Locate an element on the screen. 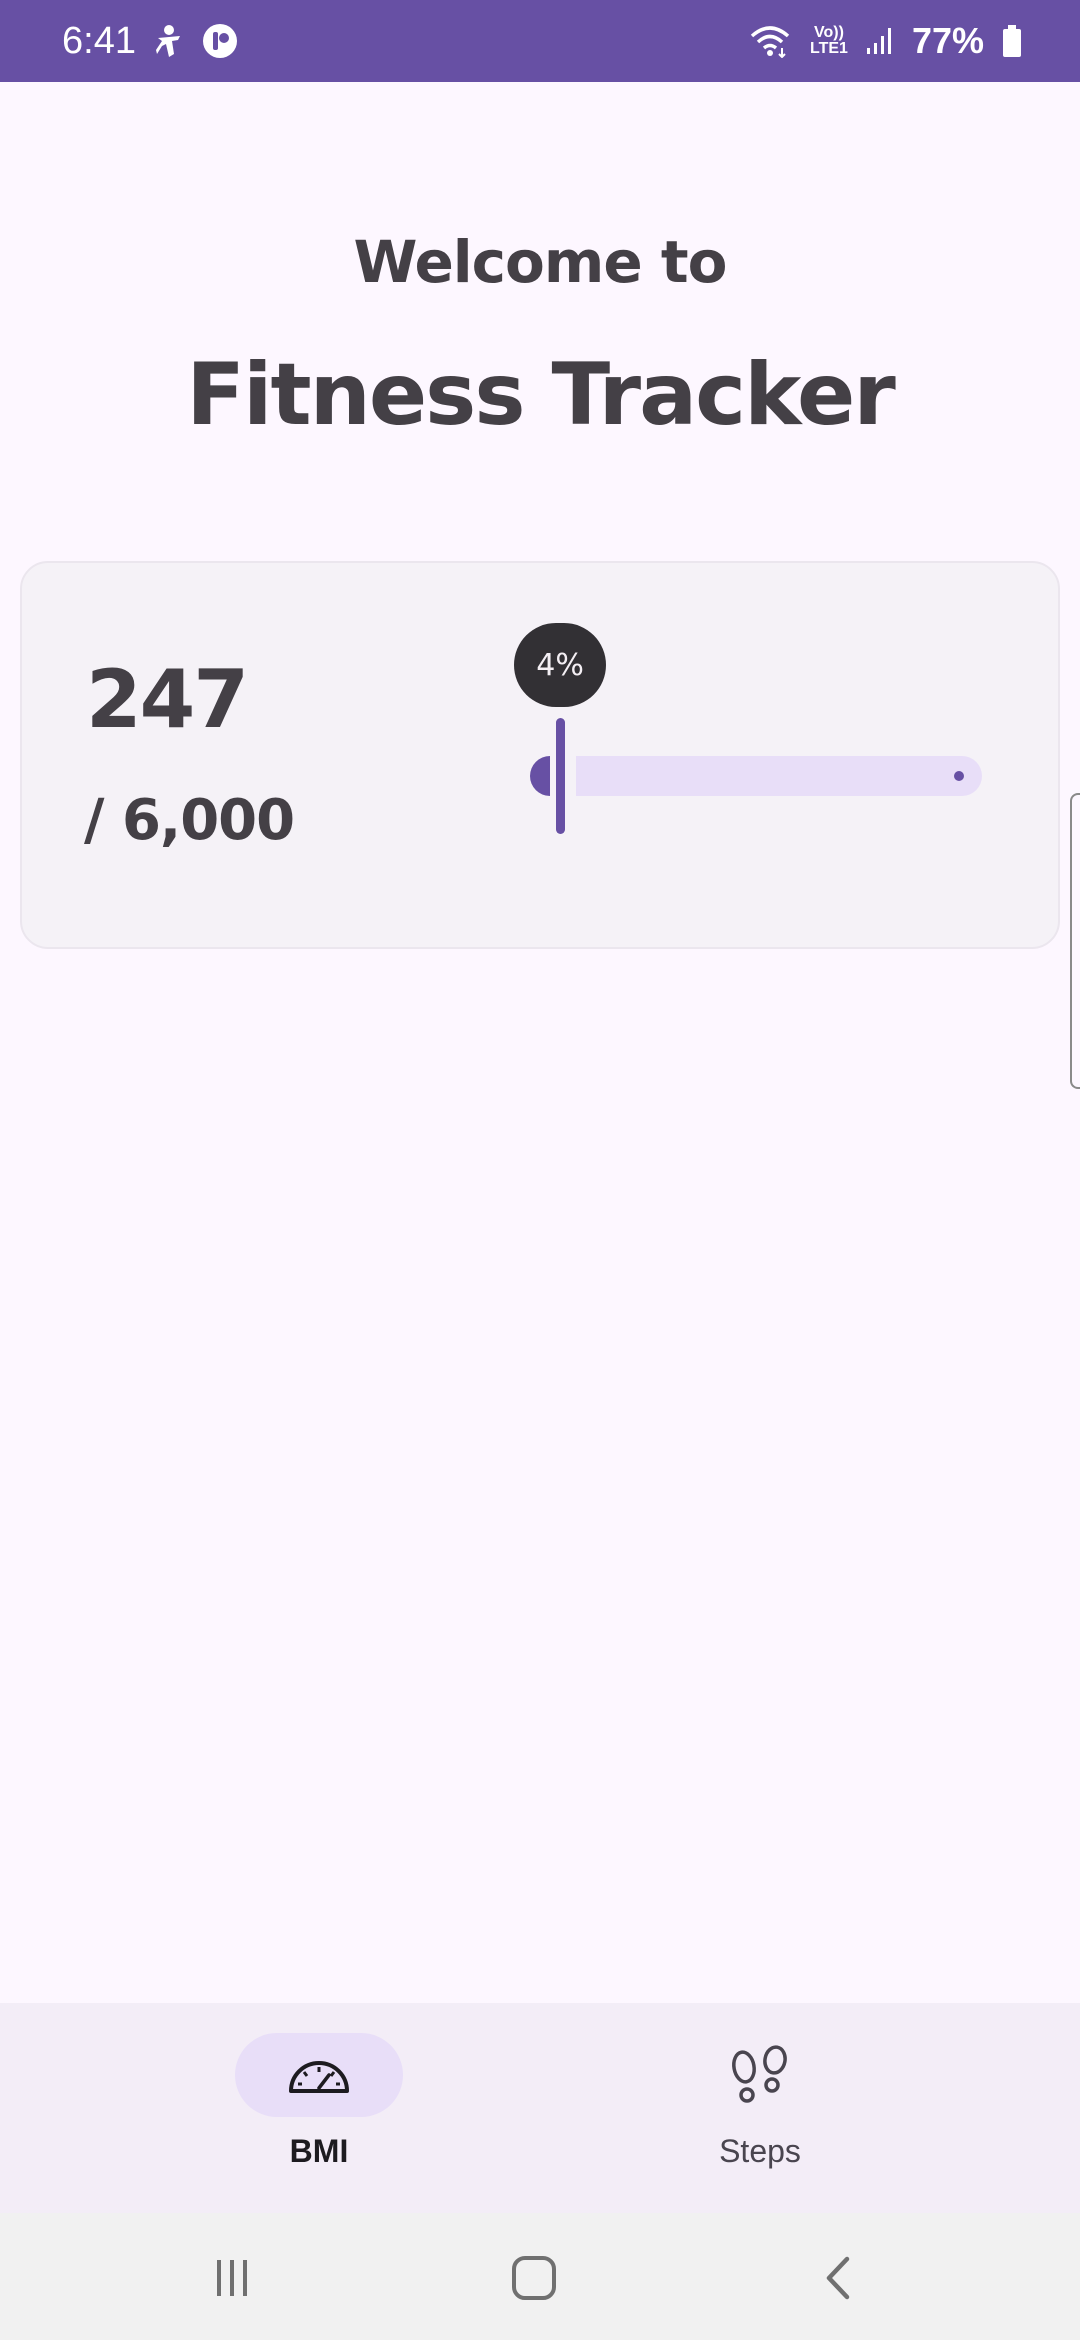 Image resolution: width=1080 pixels, height=2340 pixels. steps-count: 247 is located at coordinates (167, 699).